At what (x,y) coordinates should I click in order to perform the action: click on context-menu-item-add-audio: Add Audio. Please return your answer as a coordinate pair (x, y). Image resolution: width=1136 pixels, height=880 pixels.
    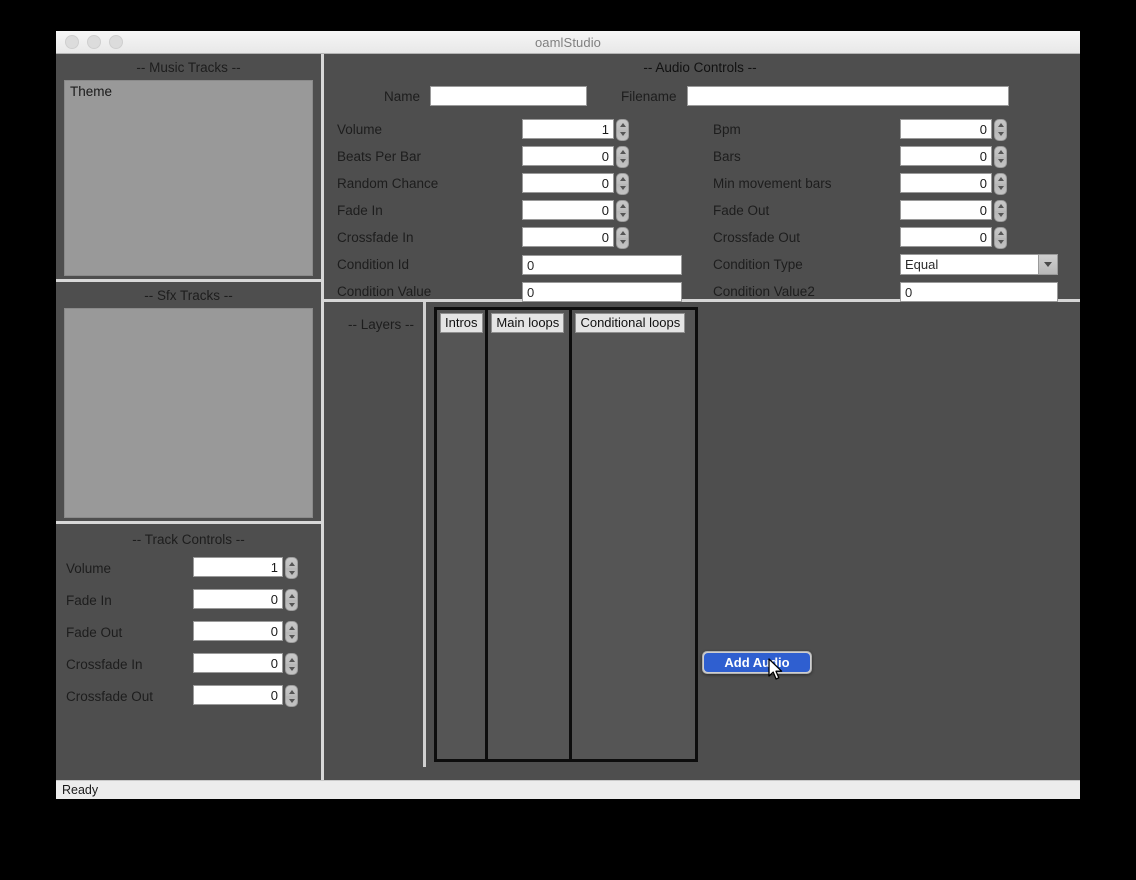
    Looking at the image, I should click on (757, 662).